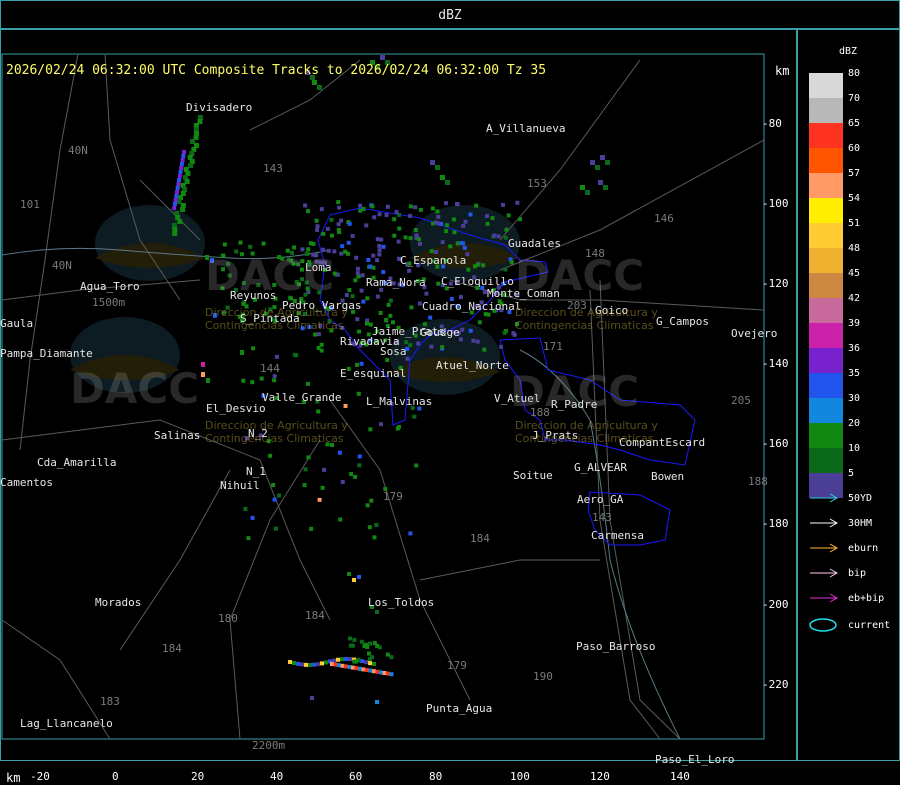 This screenshot has width=900, height=785. Describe the element at coordinates (240, 485) in the screenshot. I see `place-label: Nihuil` at that location.